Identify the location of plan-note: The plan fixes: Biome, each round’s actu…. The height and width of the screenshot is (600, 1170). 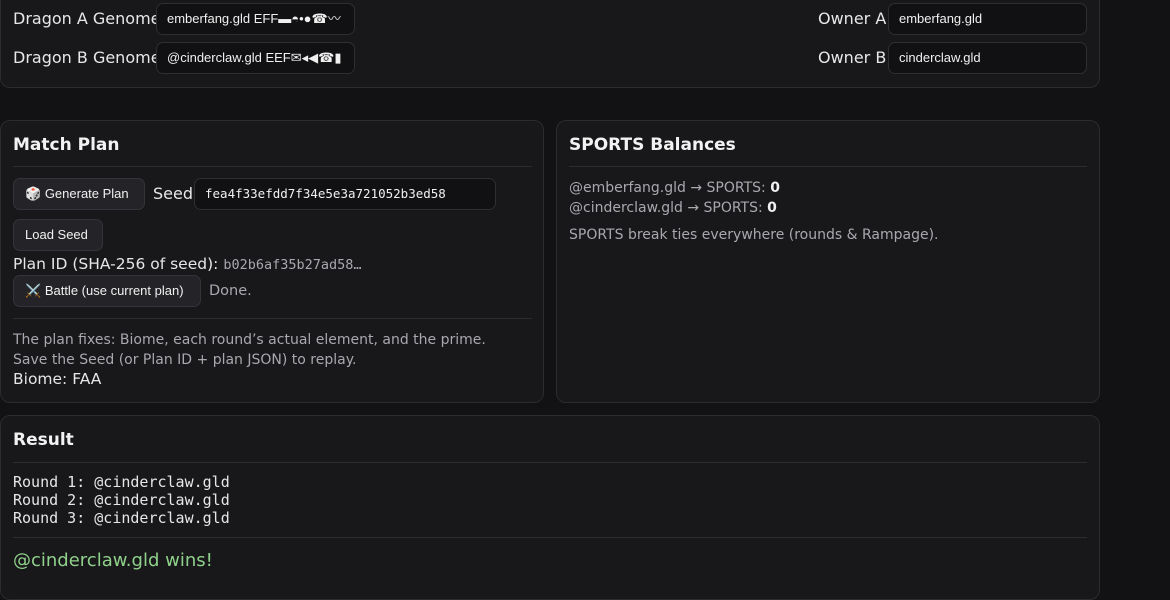
(249, 350).